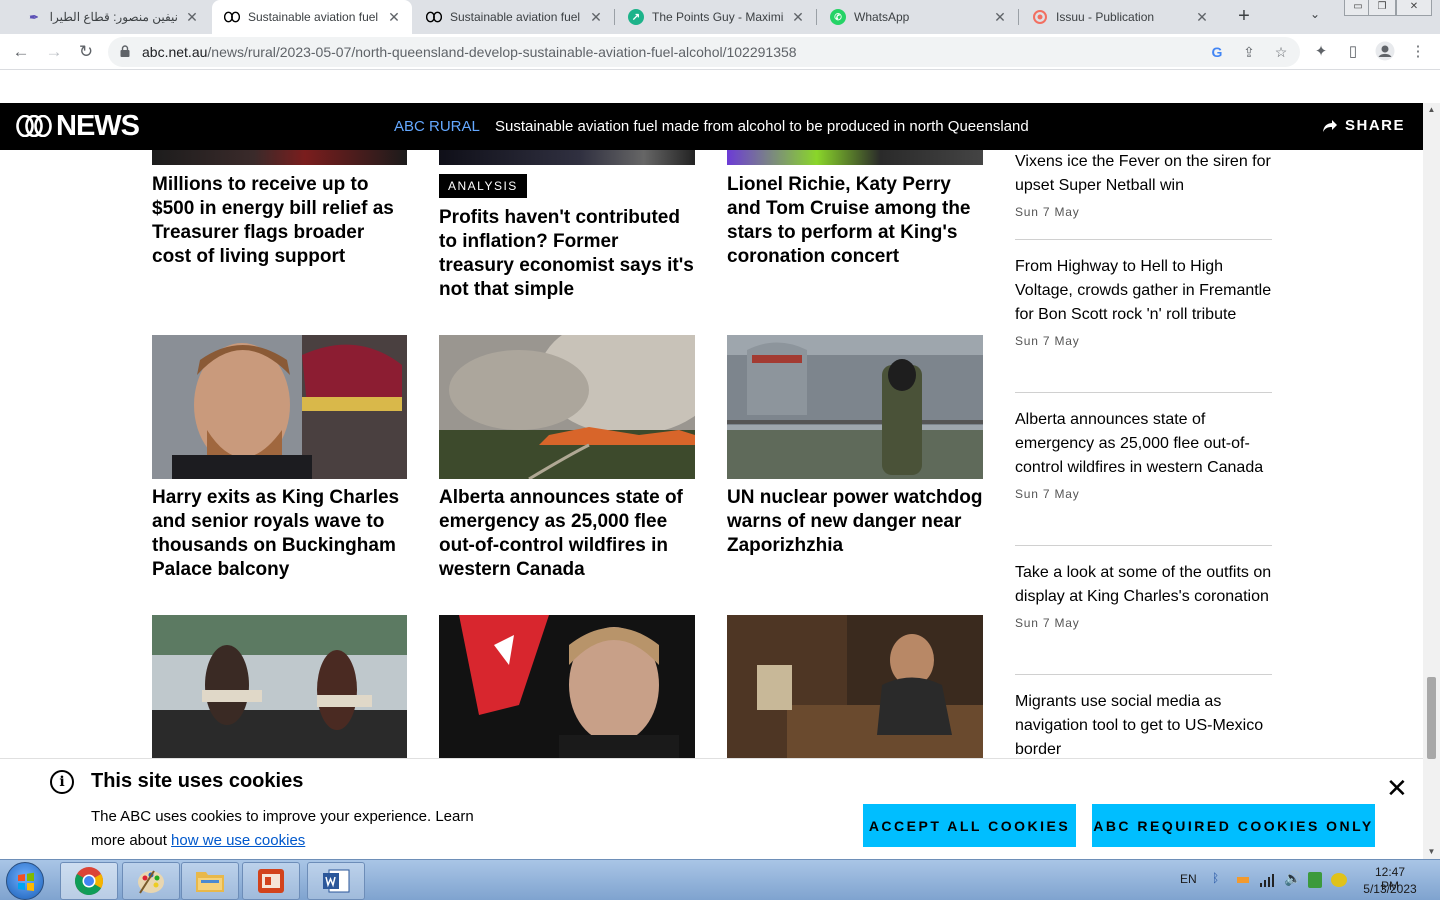  Describe the element at coordinates (279, 687) in the screenshot. I see `article-image-bon-scott-tribute` at that location.